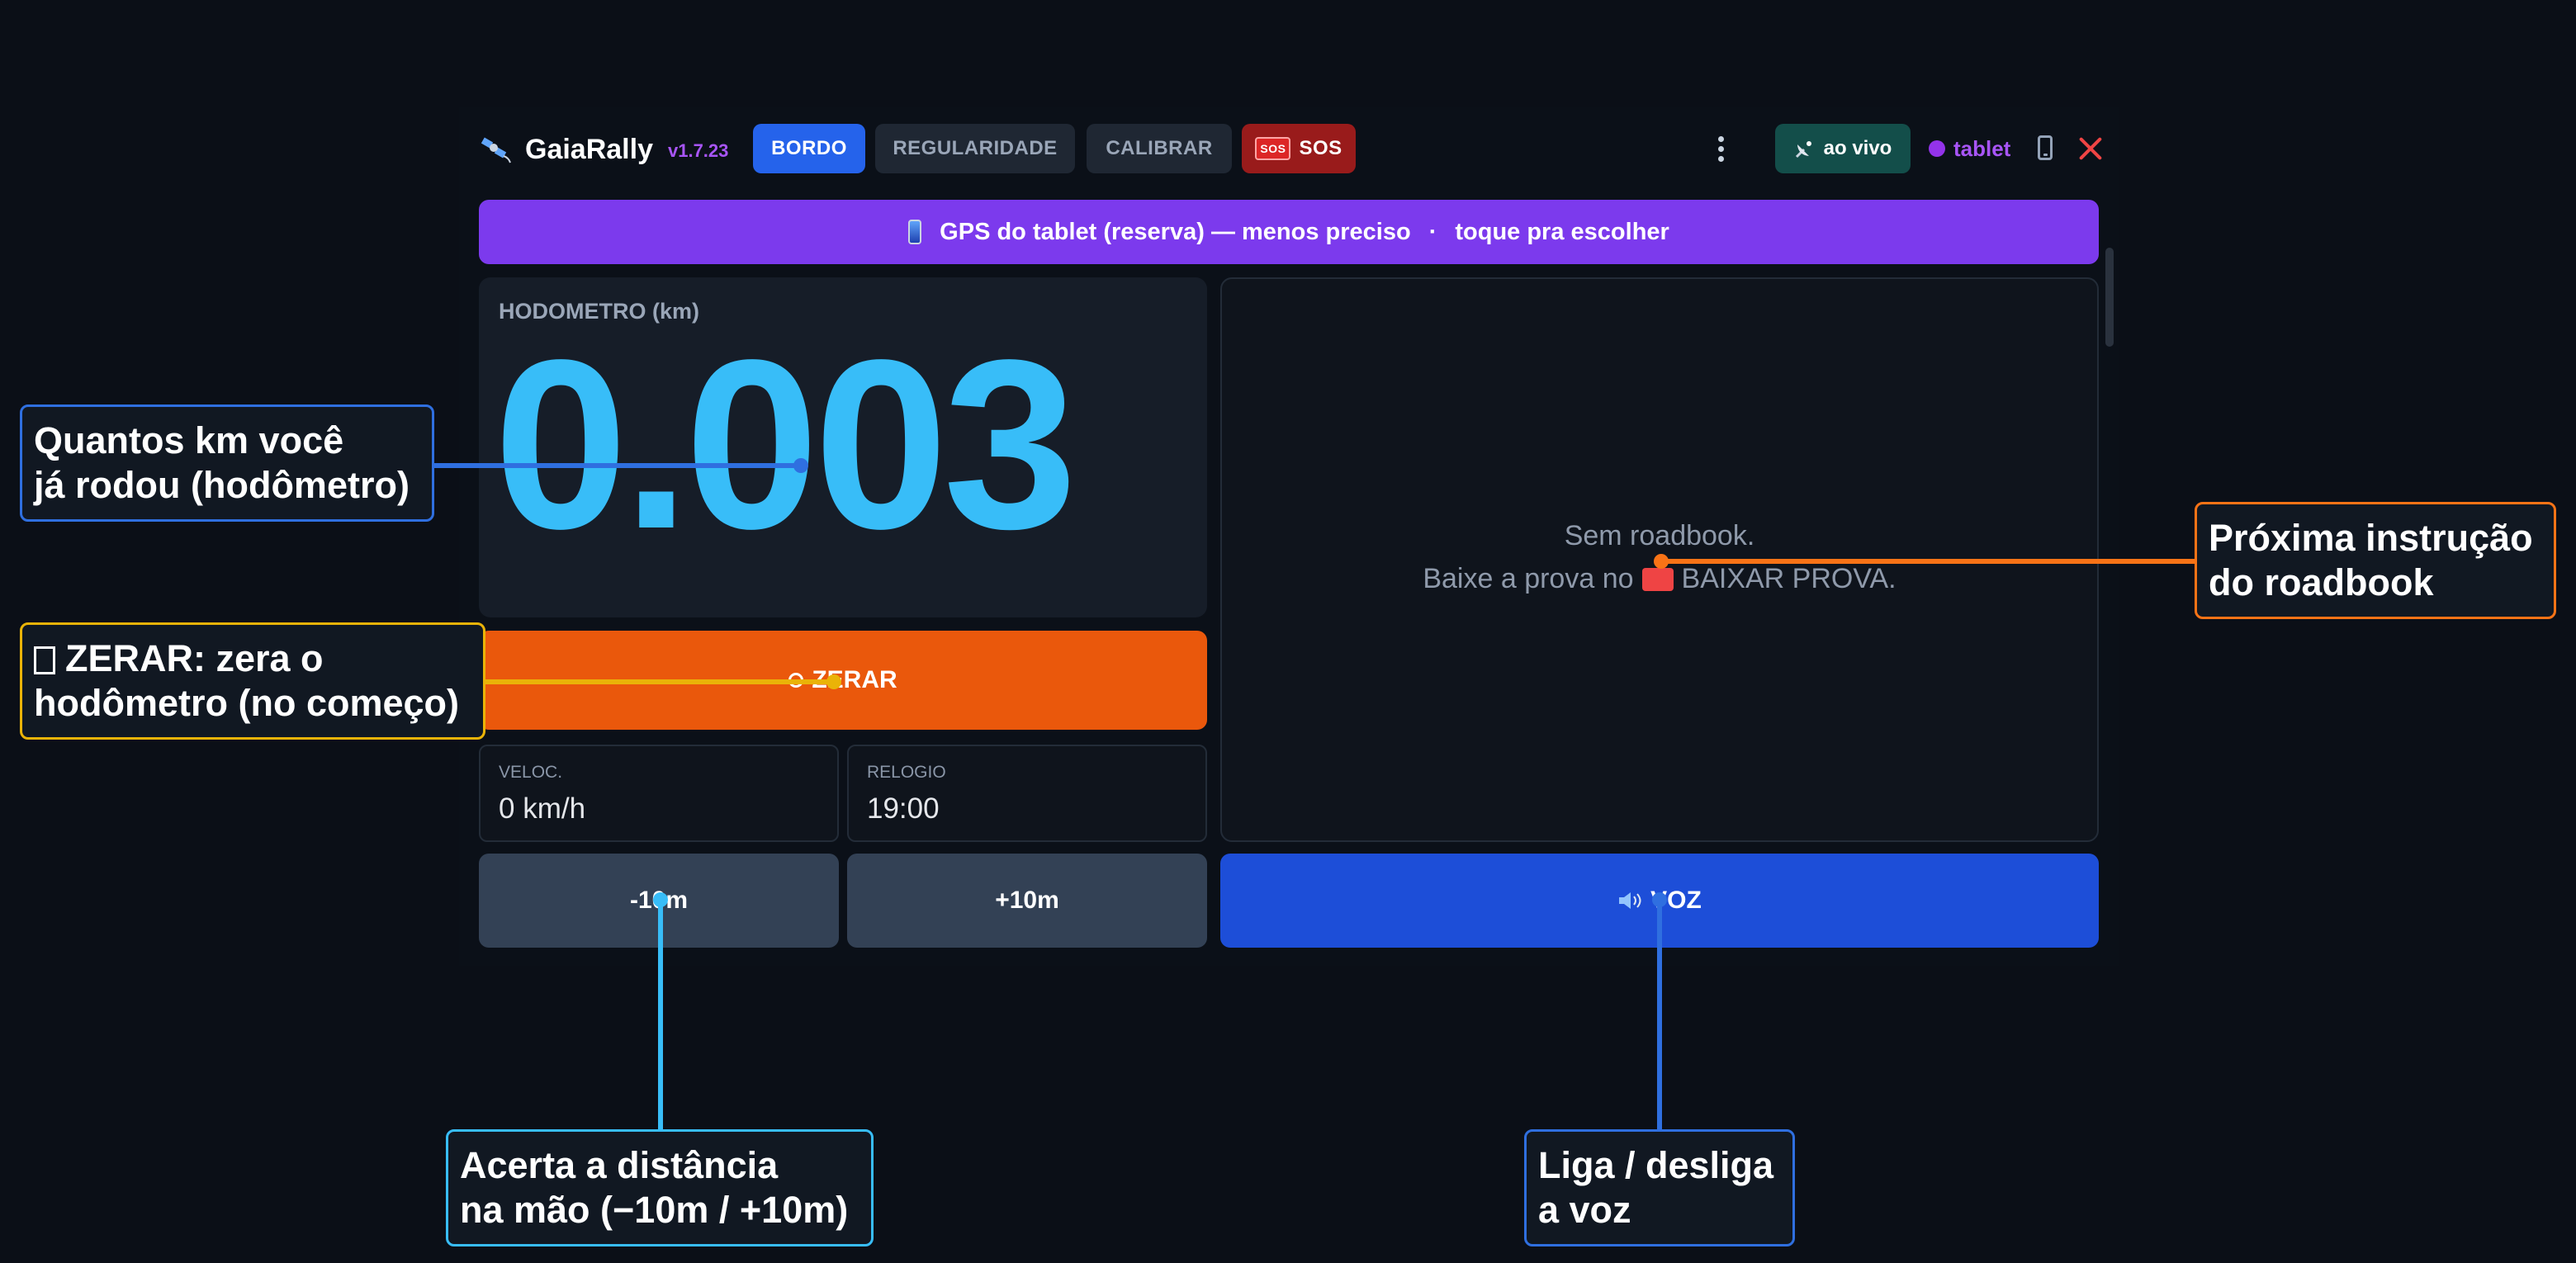 Image resolution: width=2576 pixels, height=1263 pixels. Describe the element at coordinates (800, 465) in the screenshot. I see `odometer-pointer-dot` at that location.